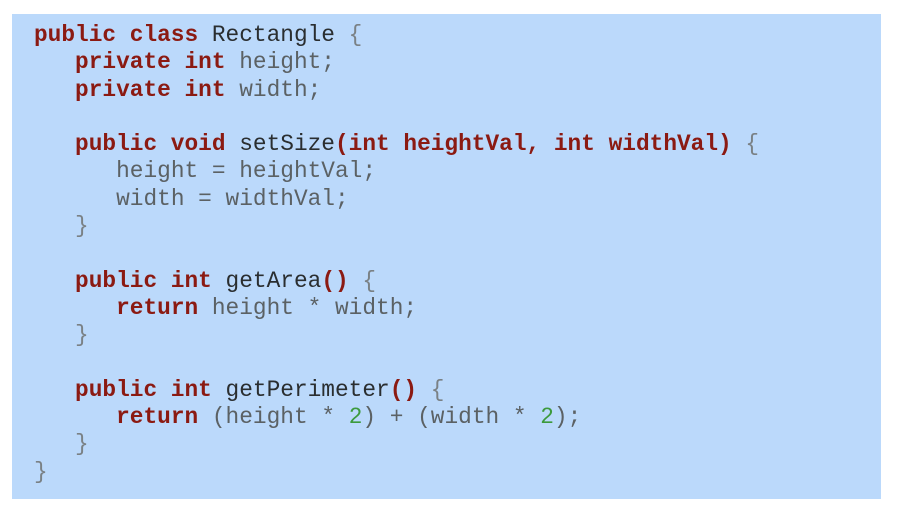 Image resolution: width=898 pixels, height=510 pixels. I want to click on keyword-token: (int heightVal, int widthVal), so click(533, 144).